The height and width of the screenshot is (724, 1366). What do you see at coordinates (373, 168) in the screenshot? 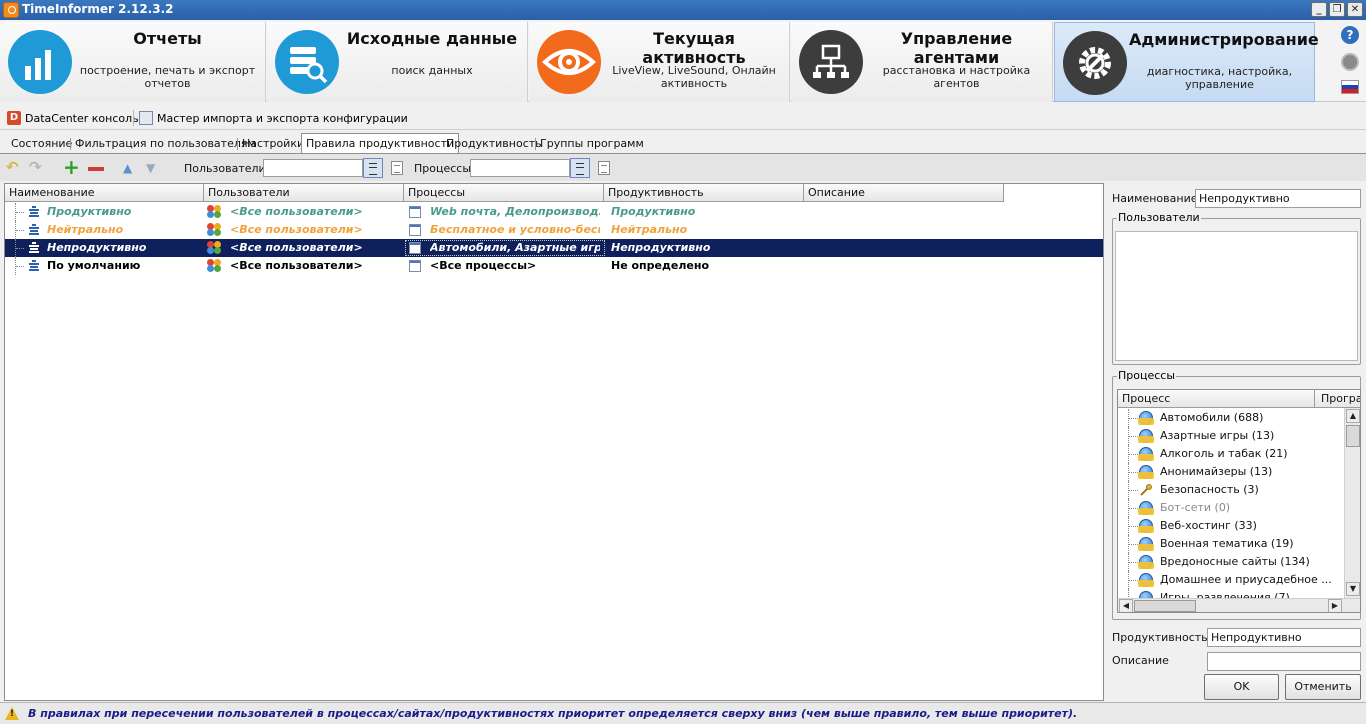
I see `users-filter-button` at bounding box center [373, 168].